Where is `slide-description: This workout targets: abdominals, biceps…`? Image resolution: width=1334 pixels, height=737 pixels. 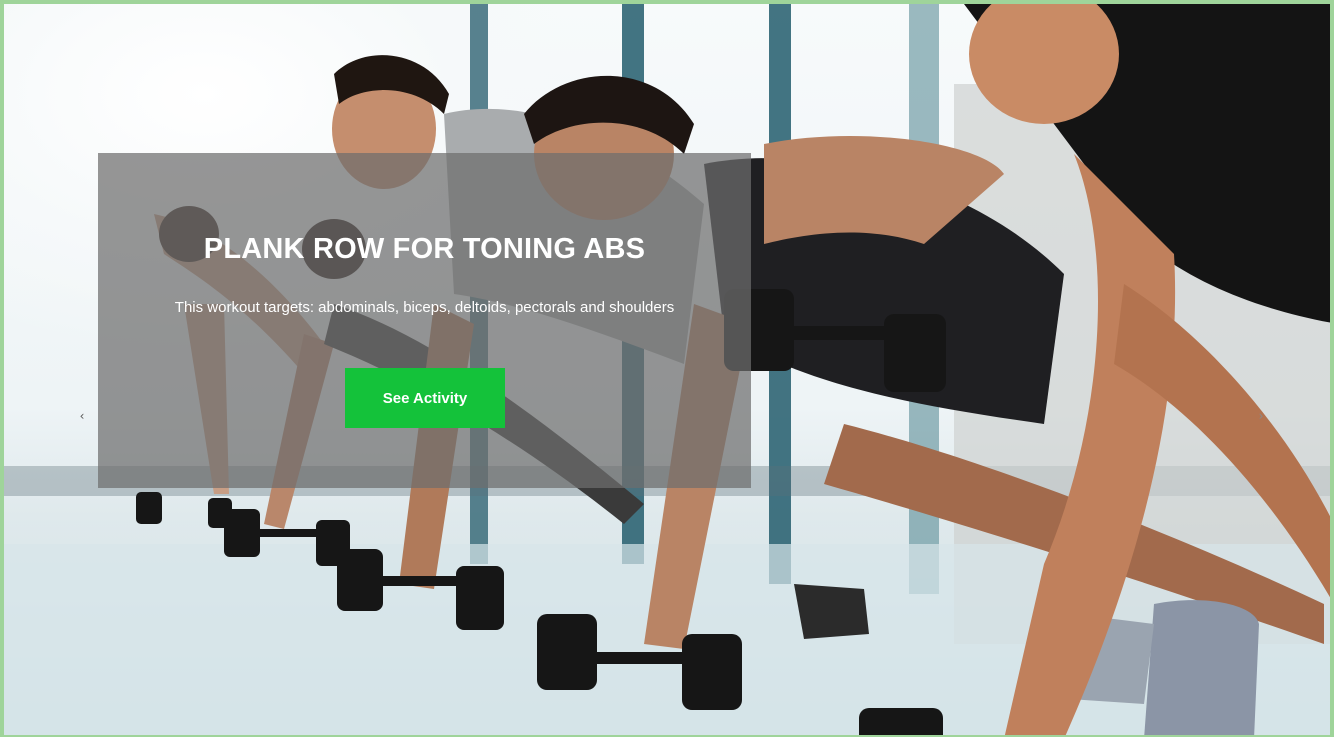 slide-description: This workout targets: abdominals, biceps… is located at coordinates (424, 307).